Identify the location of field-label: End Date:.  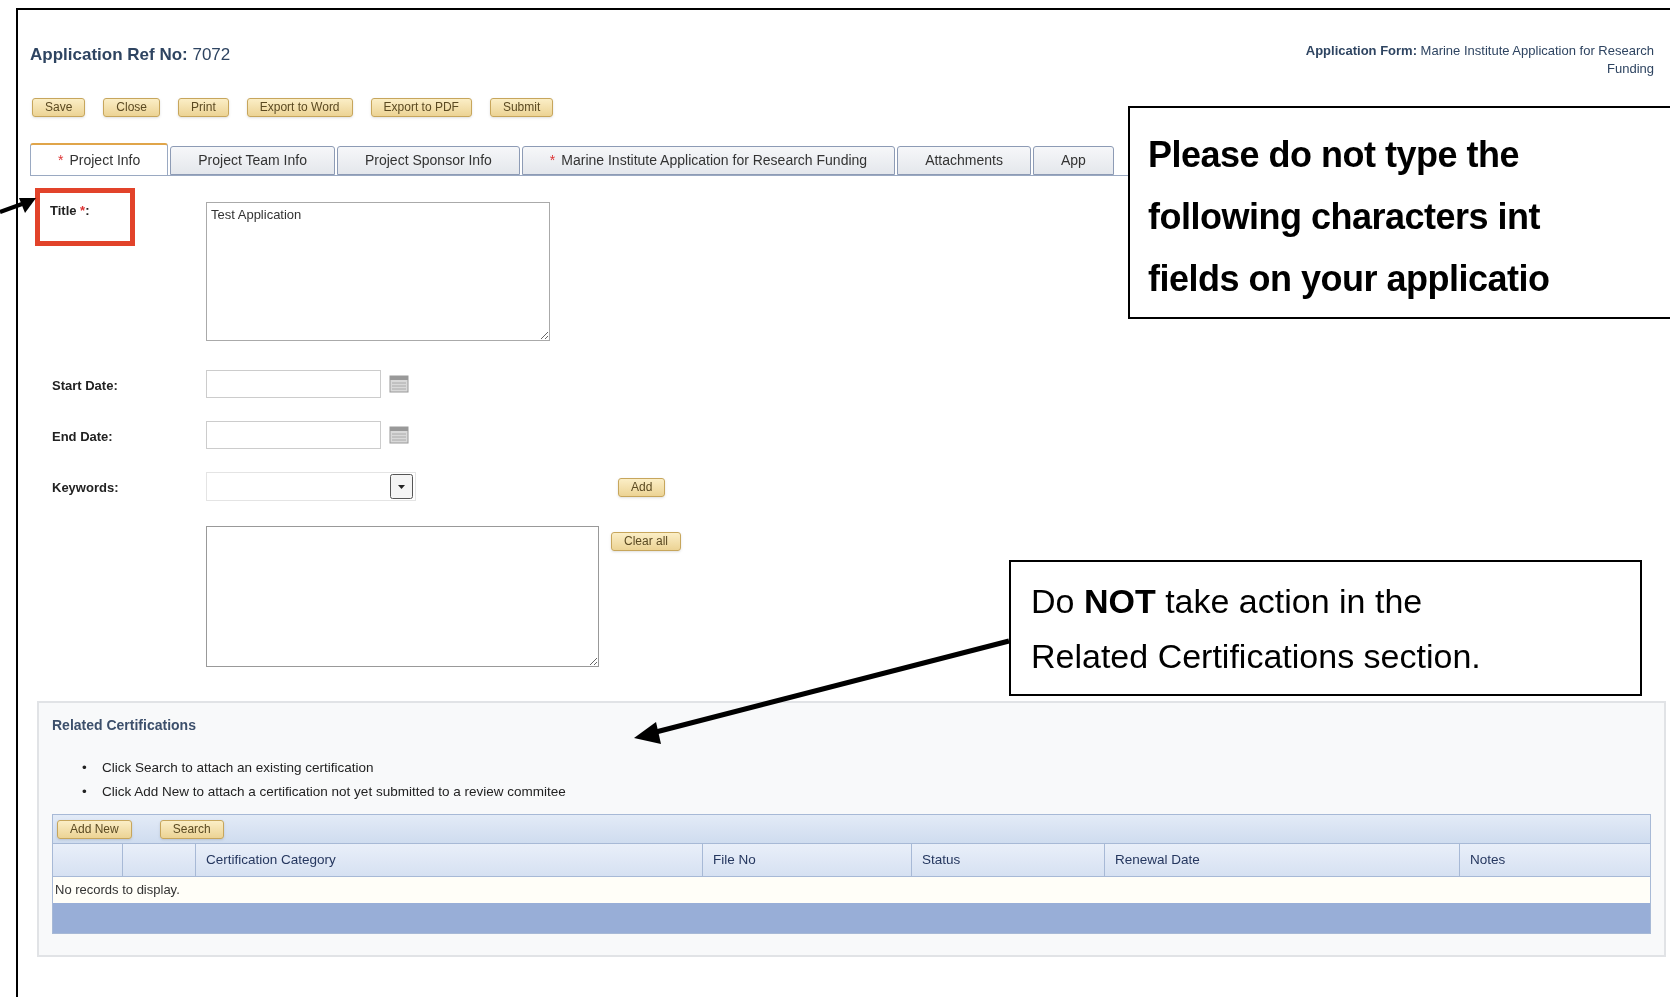
(83, 437).